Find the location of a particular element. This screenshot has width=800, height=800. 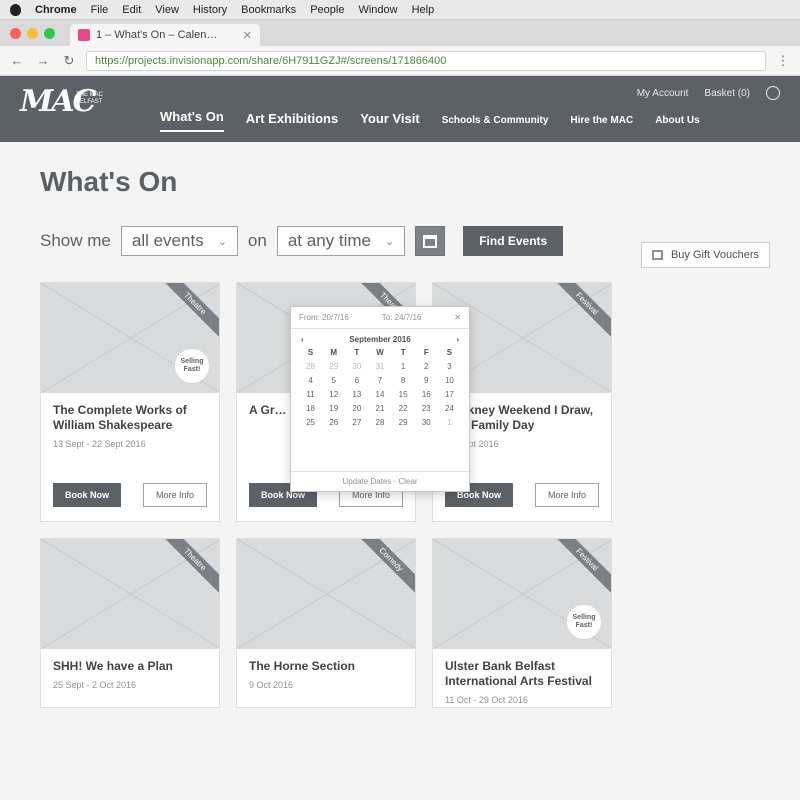

menu-bookmarks: Bookmarks is located at coordinates (268, 10).